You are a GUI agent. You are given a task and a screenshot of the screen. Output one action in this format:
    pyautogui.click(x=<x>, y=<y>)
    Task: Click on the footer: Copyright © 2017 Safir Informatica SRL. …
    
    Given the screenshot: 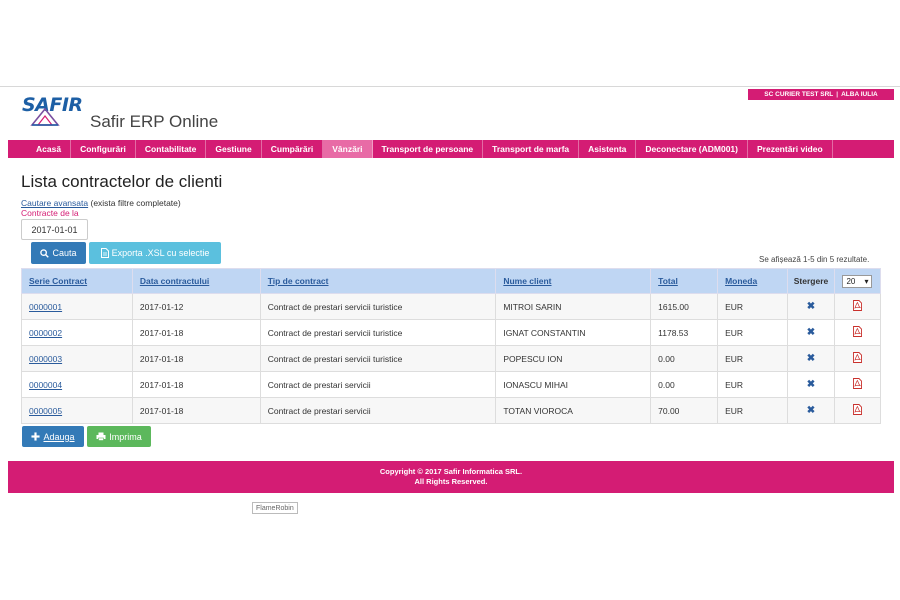 What is the action you would take?
    pyautogui.click(x=451, y=477)
    